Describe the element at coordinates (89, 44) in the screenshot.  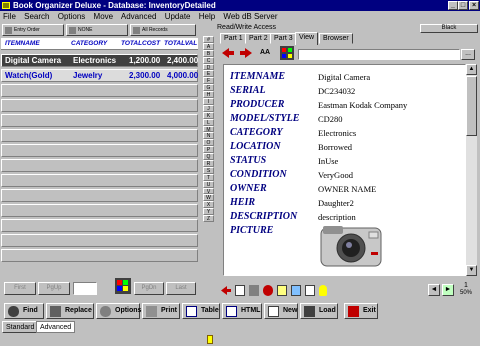
I see `col-category: CATEGORY` at that location.